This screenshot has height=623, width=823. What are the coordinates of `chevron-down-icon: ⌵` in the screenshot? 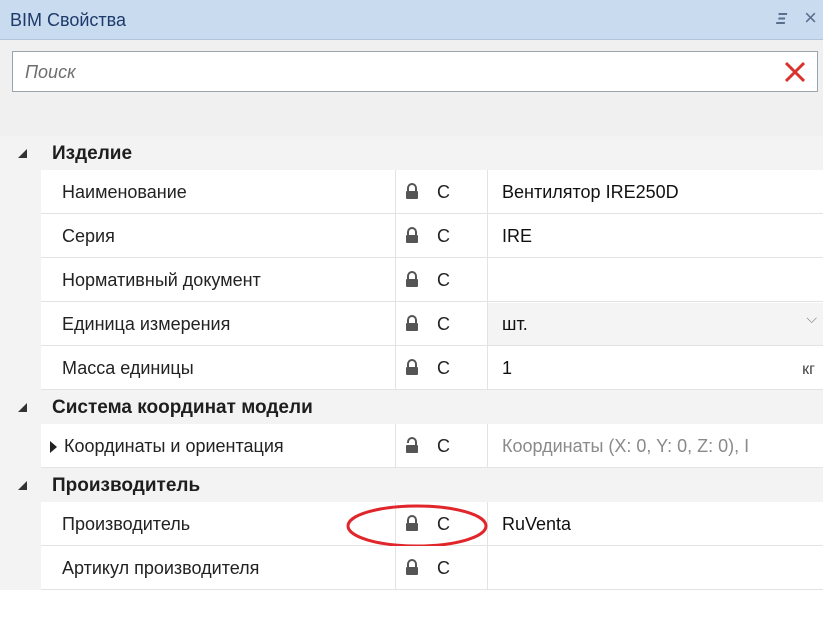 It's located at (811, 318).